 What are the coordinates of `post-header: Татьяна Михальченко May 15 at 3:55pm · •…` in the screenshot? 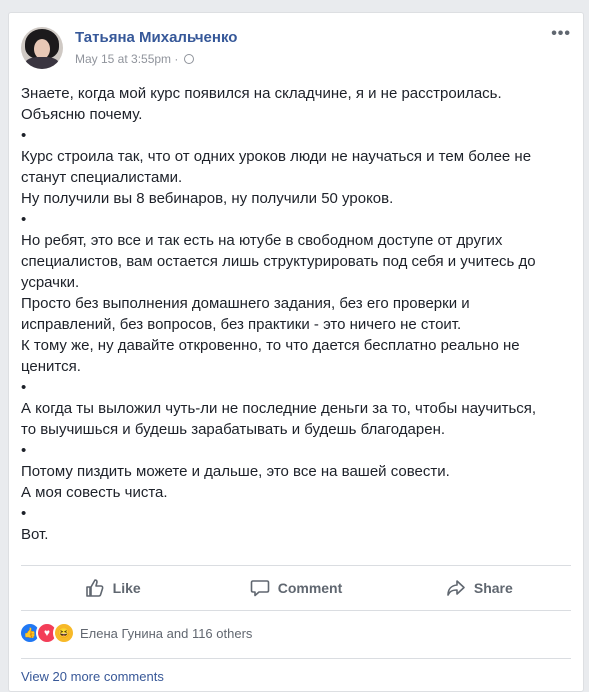 It's located at (296, 49).